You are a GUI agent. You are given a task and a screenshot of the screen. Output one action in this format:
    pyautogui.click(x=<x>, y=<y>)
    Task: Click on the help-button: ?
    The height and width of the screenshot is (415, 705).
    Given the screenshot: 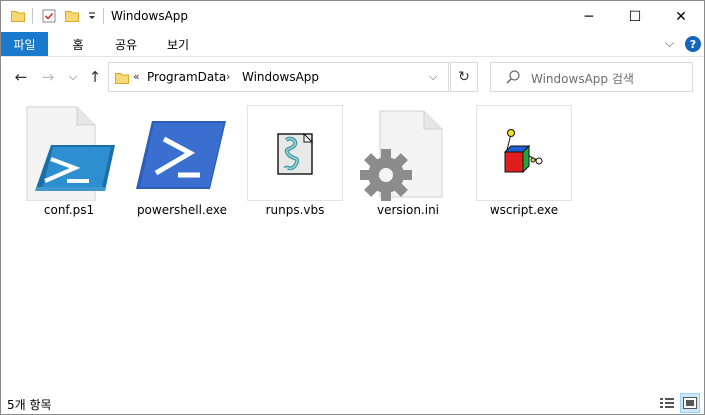 What is the action you would take?
    pyautogui.click(x=693, y=44)
    